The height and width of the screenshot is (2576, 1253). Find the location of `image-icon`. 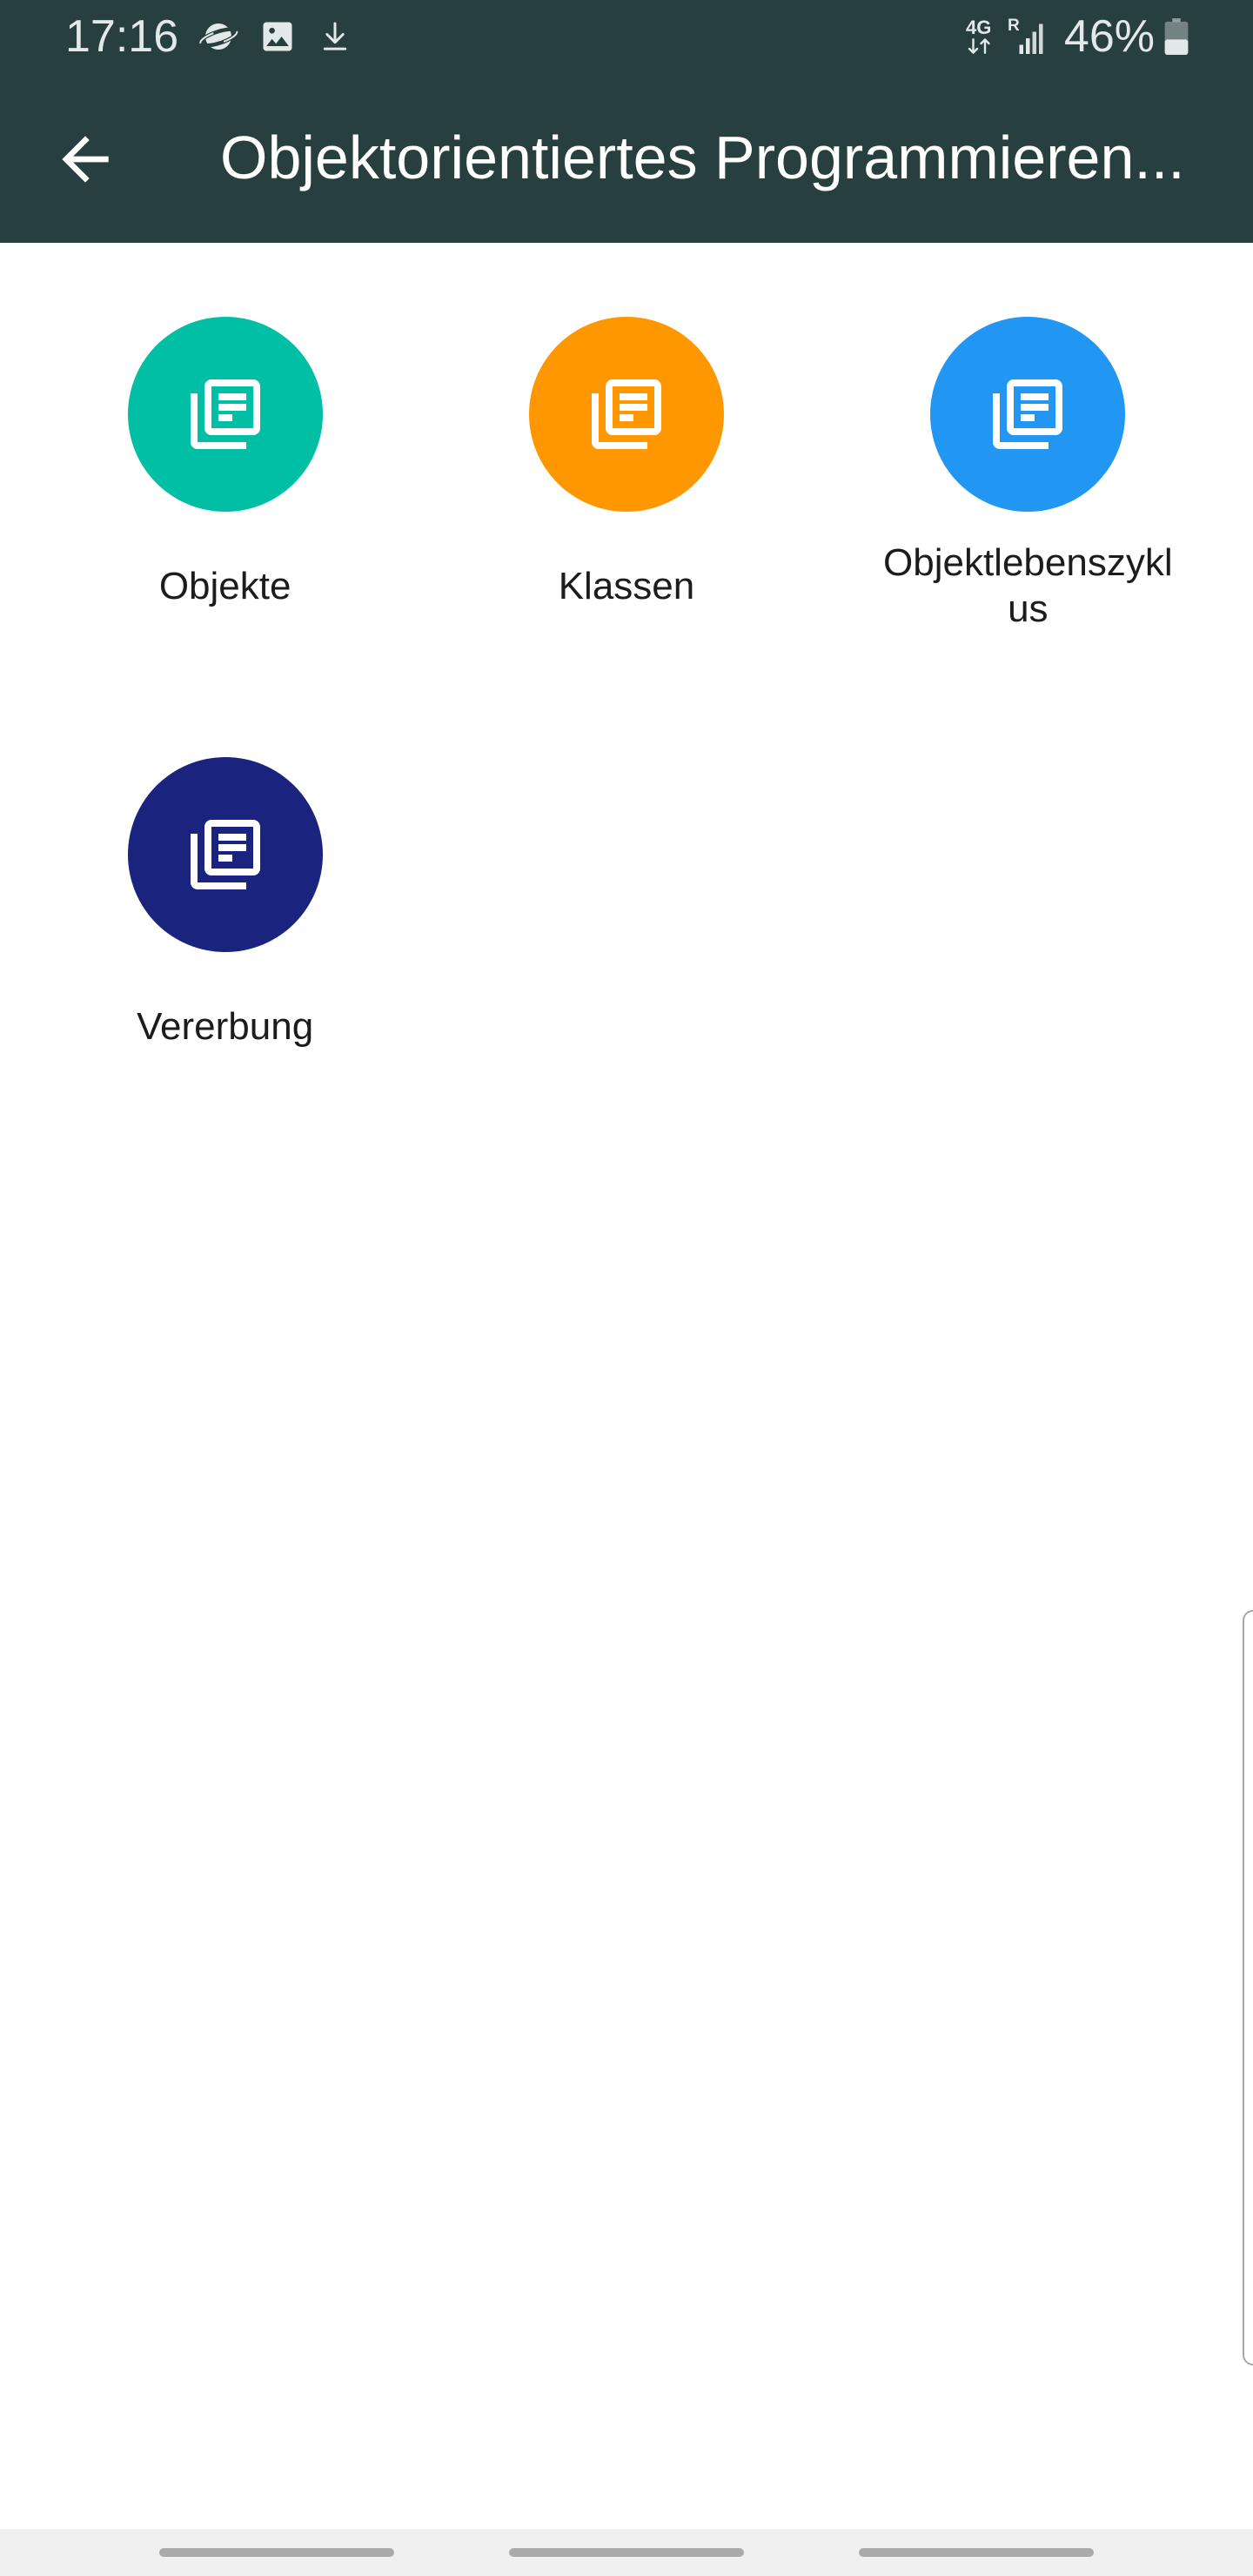

image-icon is located at coordinates (277, 37).